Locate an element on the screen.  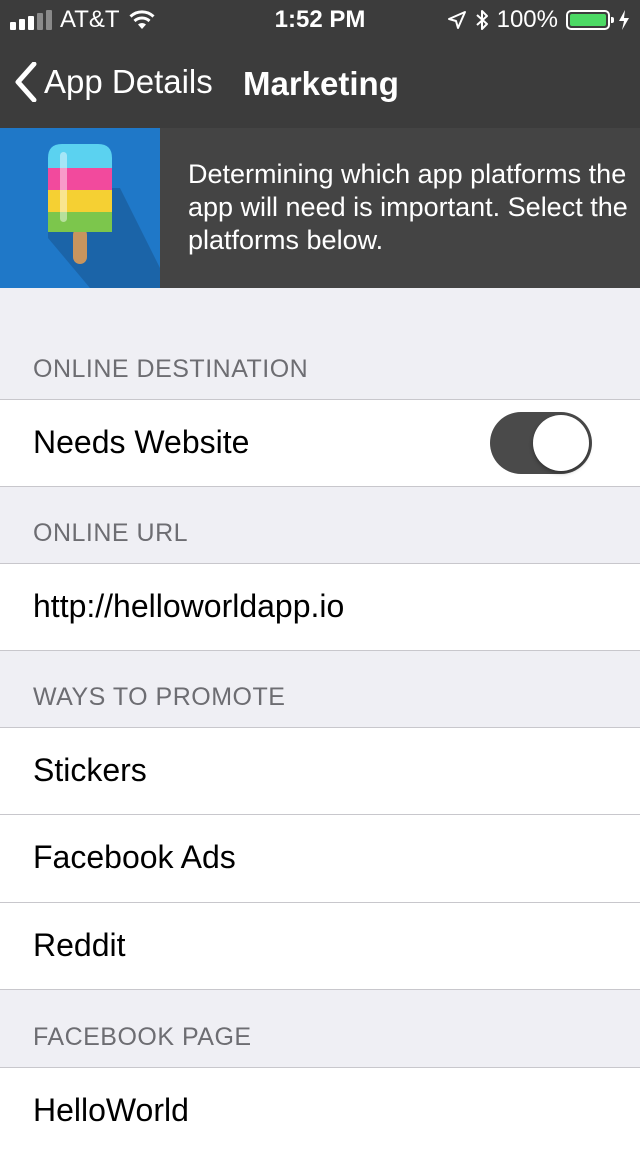
section-header-online-destination: ONLINE DESTINATION is located at coordinates (320, 370).